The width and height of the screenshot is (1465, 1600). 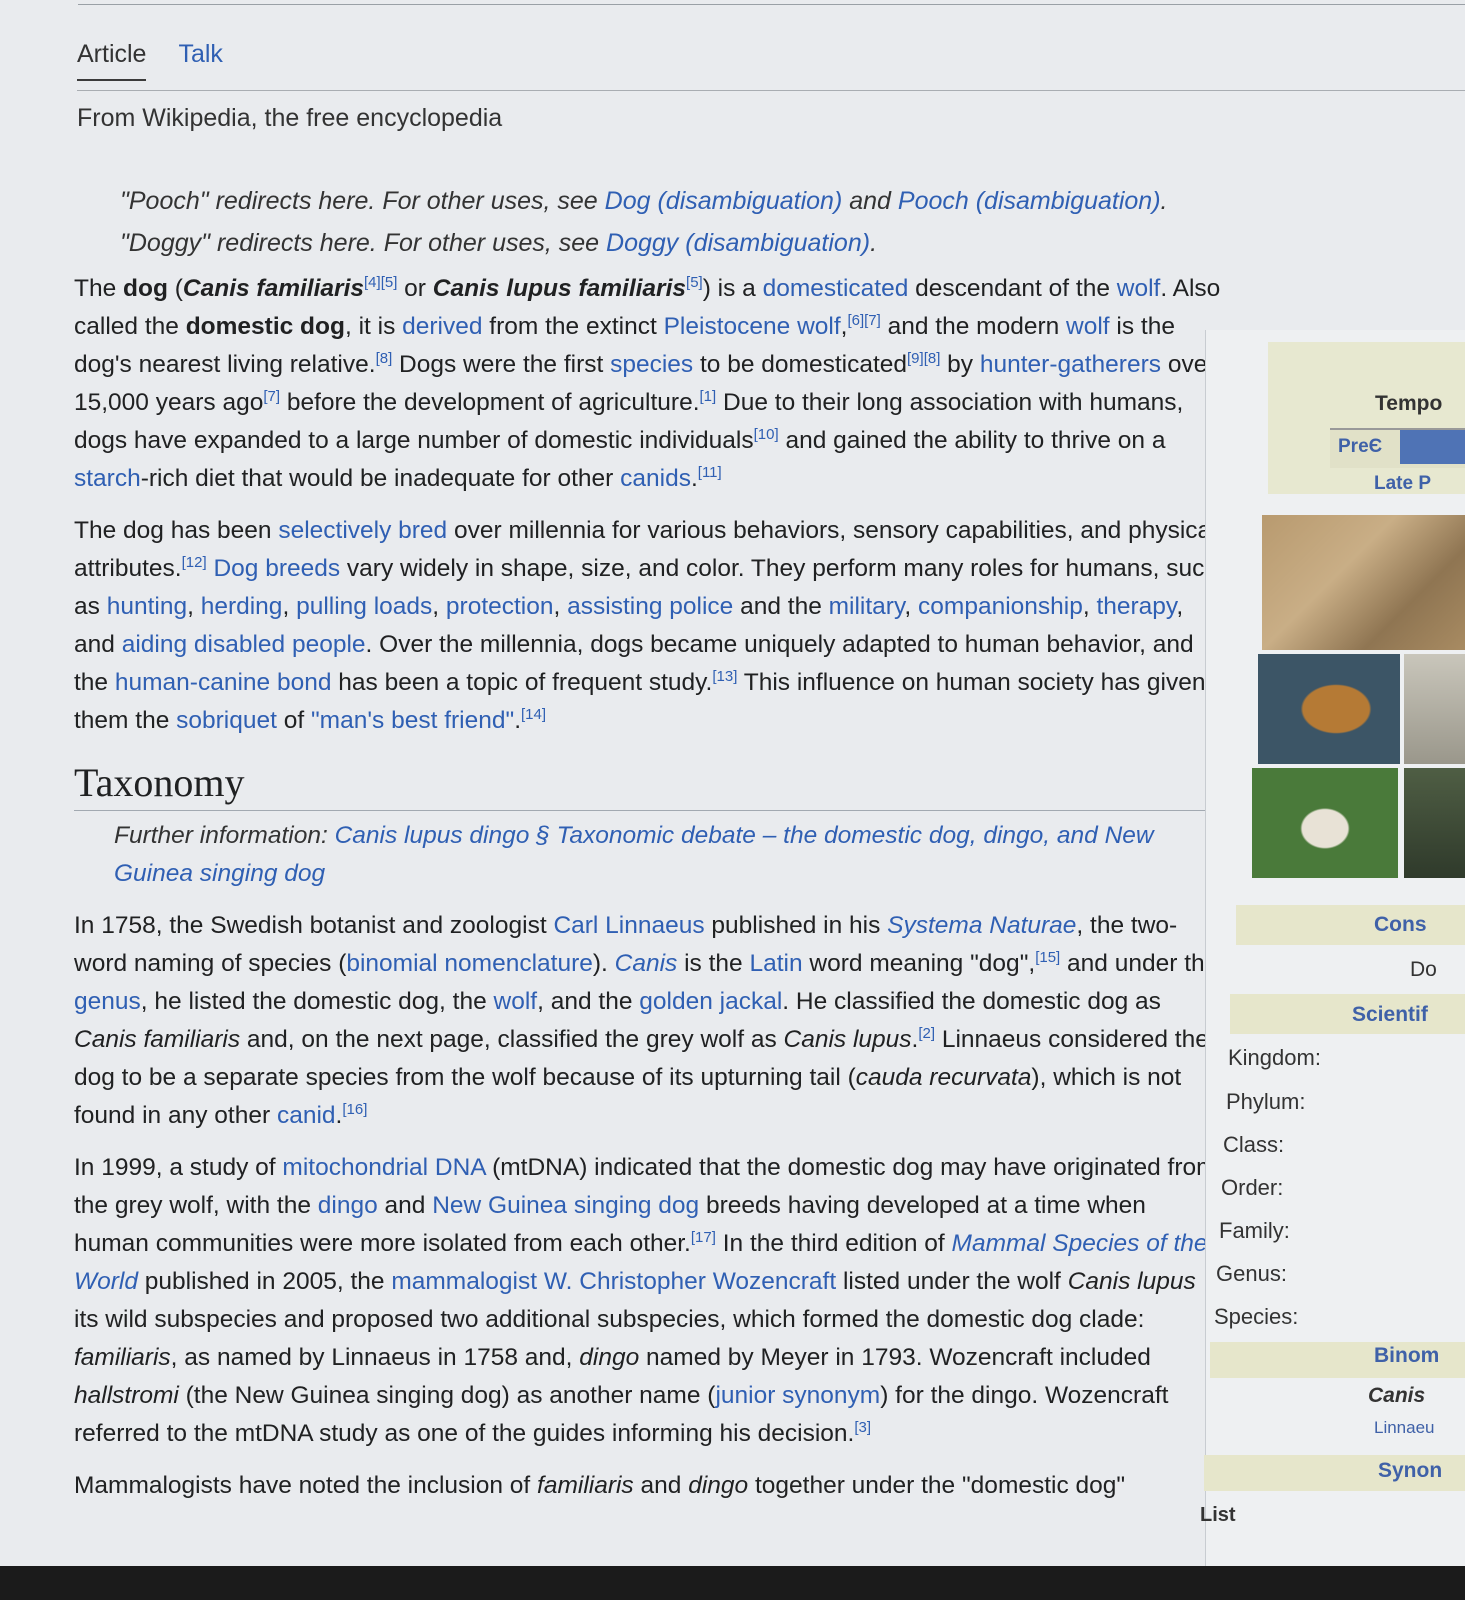 I want to click on citation: [13], so click(x=724, y=676).